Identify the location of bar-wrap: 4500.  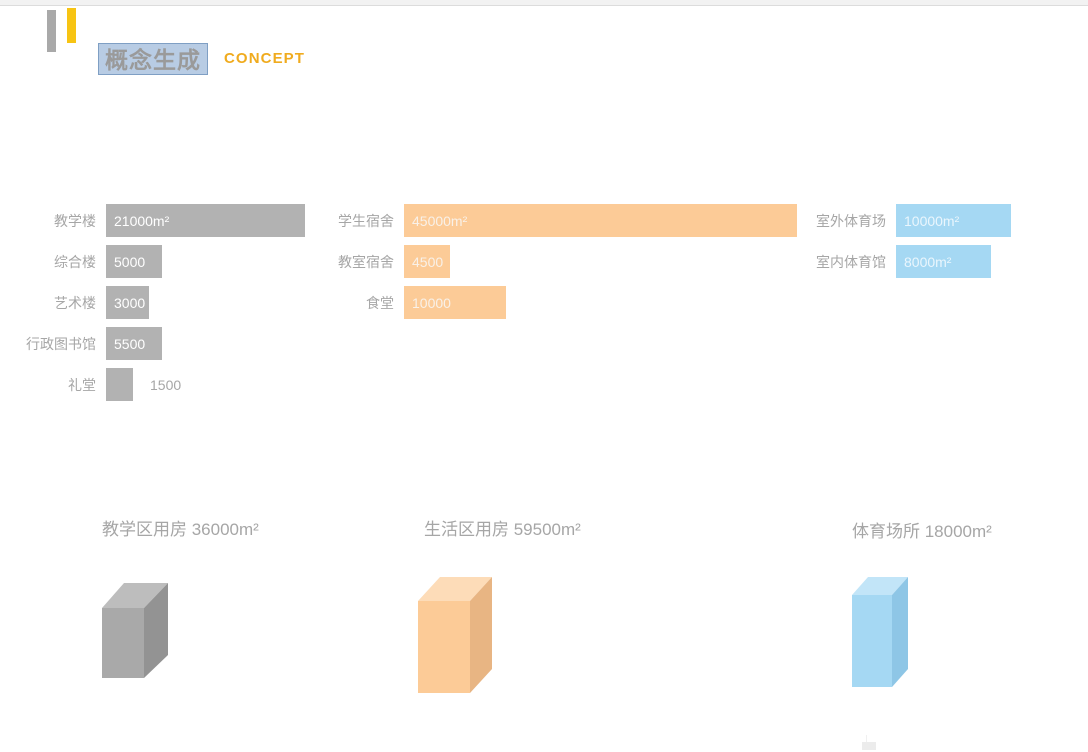
(427, 261).